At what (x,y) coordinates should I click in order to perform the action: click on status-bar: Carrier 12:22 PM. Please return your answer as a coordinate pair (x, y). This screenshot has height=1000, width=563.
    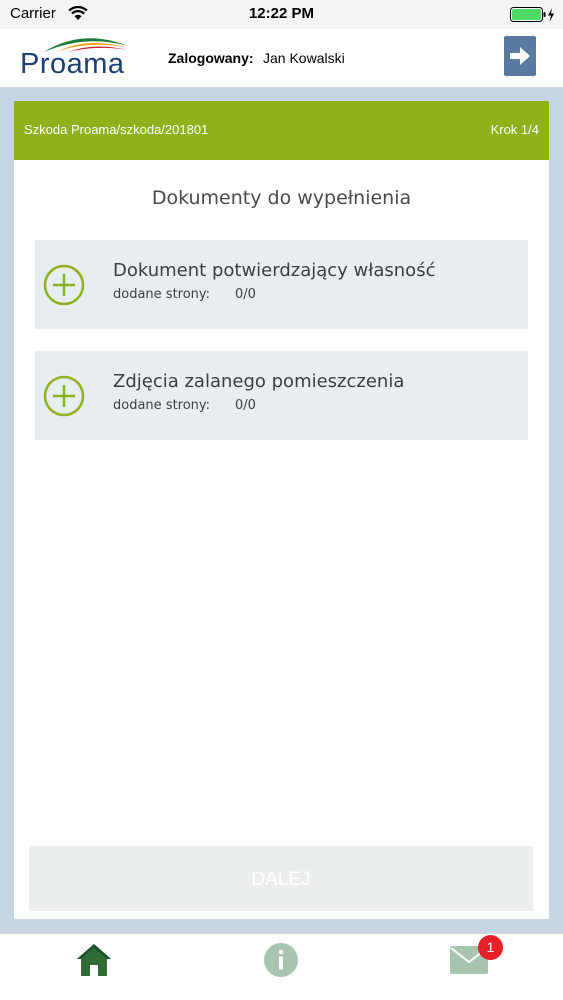
    Looking at the image, I should click on (281, 14).